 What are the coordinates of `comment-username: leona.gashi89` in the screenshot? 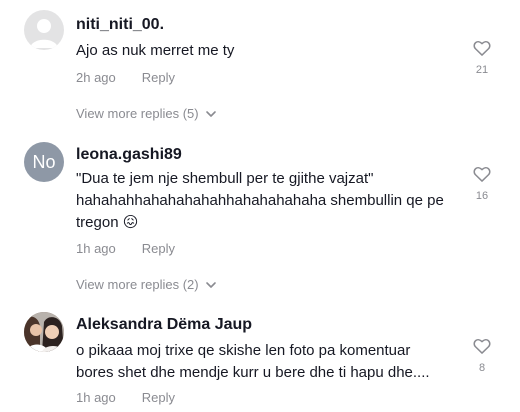 It's located at (129, 155).